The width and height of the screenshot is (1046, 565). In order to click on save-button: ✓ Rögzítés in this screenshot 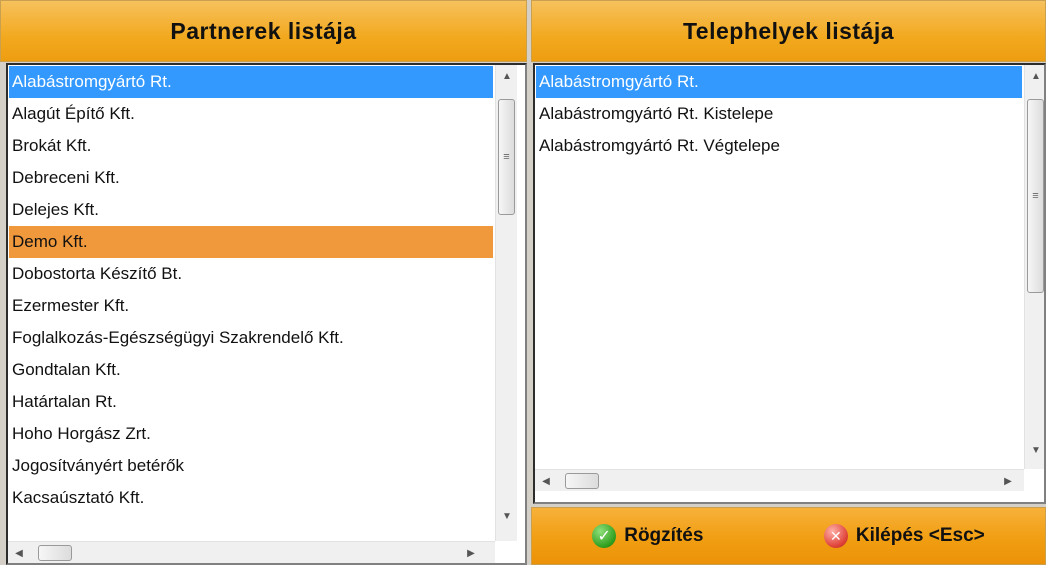, I will do `click(647, 536)`.